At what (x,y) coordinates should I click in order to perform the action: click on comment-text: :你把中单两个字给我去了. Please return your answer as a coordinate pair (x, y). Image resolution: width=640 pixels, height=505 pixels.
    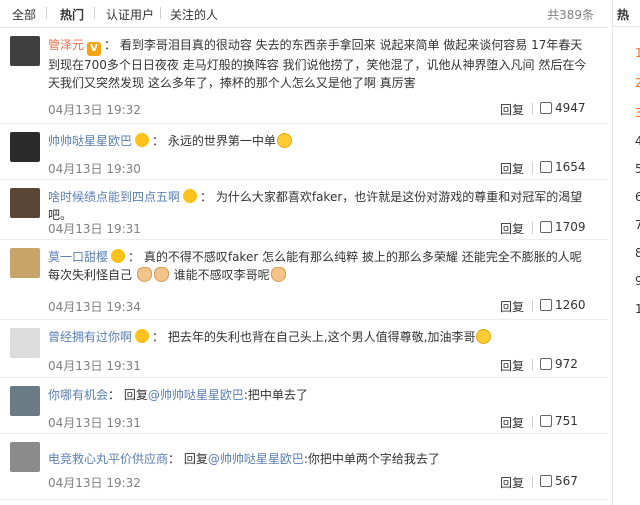
    Looking at the image, I should click on (371, 459).